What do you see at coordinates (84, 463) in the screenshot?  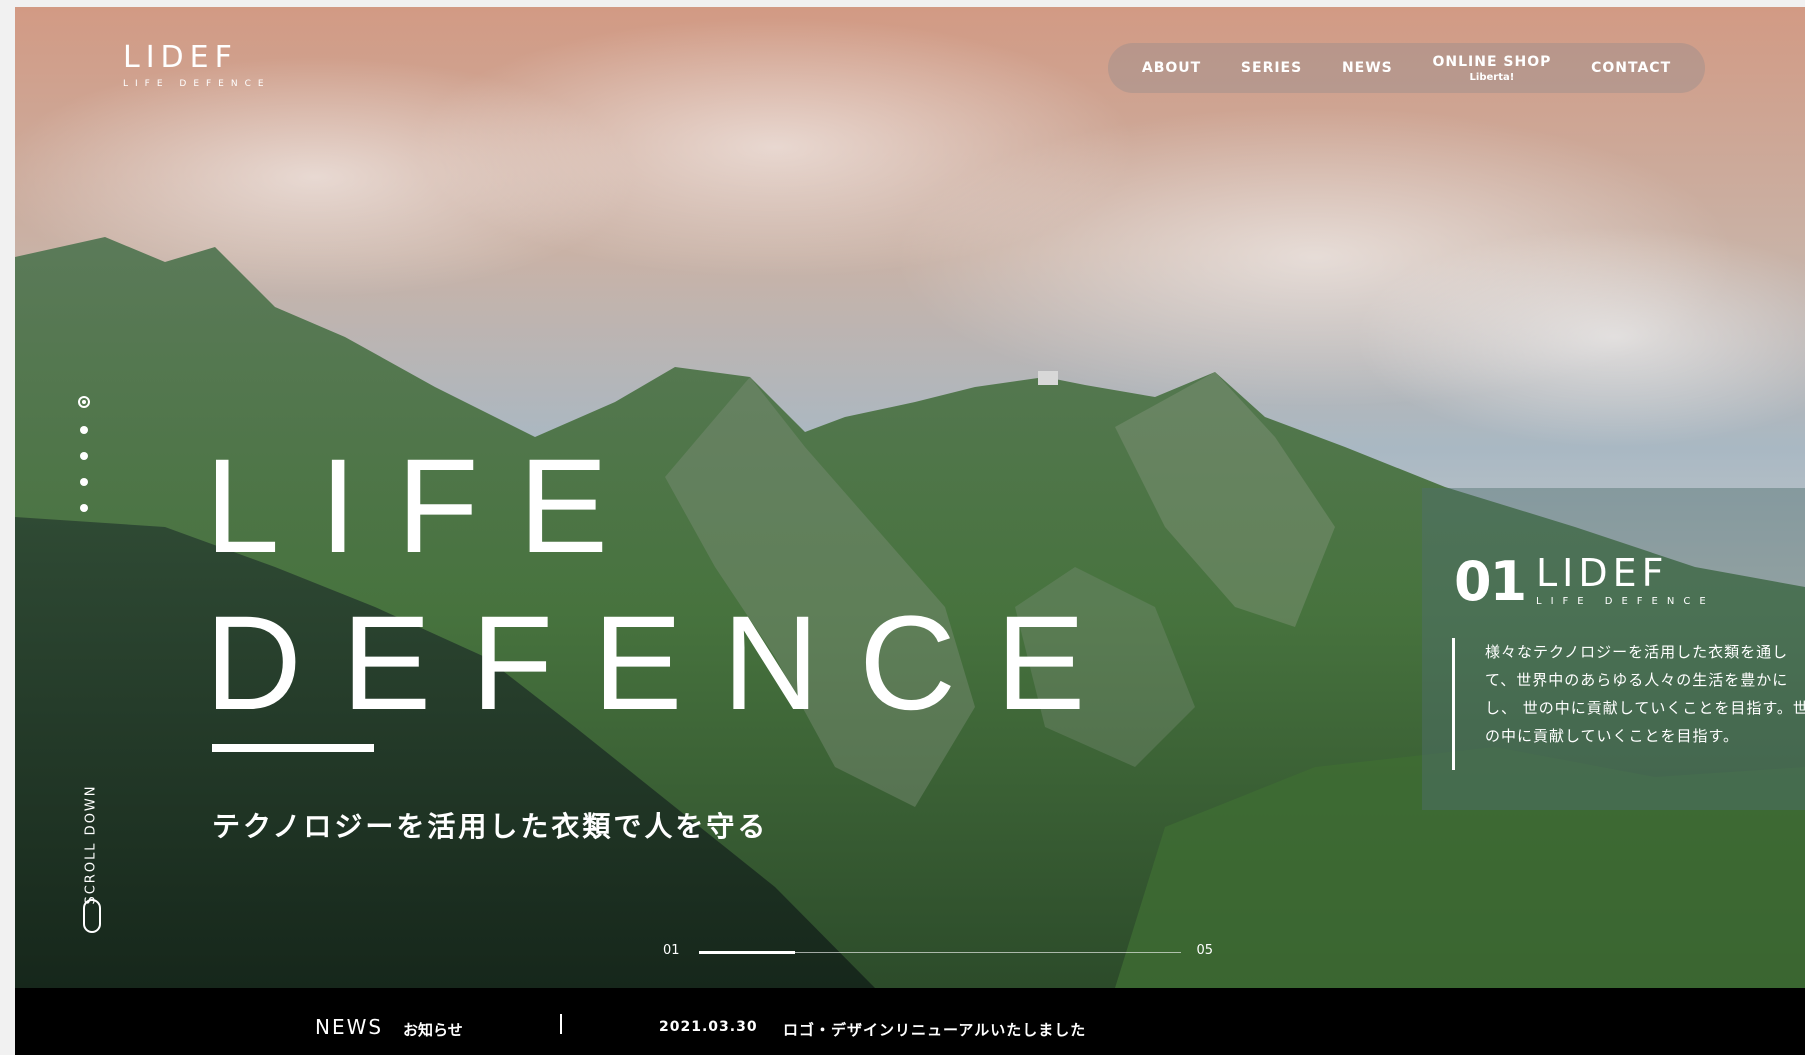 I see `slide-pagination` at bounding box center [84, 463].